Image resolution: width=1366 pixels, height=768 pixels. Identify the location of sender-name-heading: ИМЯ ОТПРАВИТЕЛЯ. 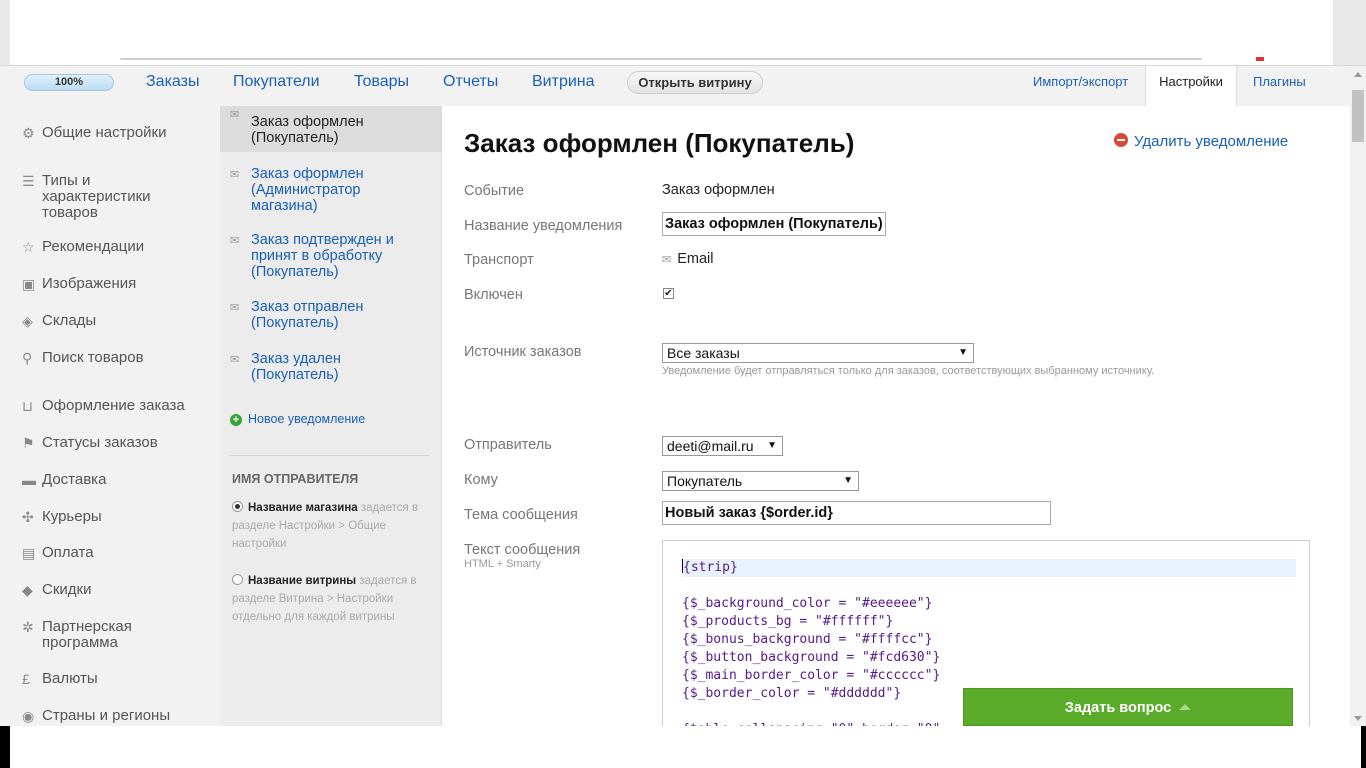
(295, 479).